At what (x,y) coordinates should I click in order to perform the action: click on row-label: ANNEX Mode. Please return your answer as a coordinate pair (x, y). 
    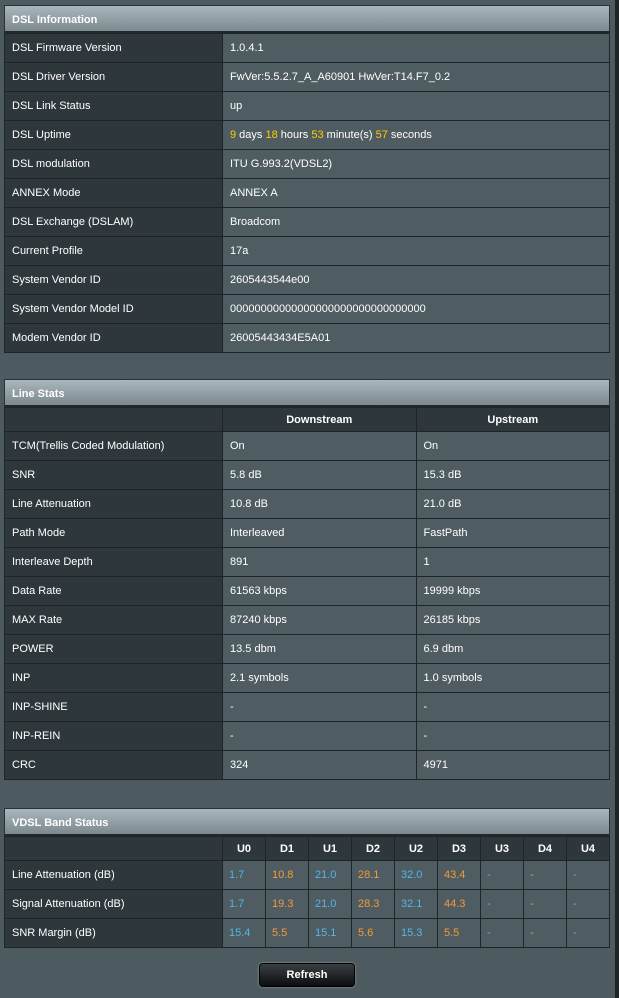
    Looking at the image, I should click on (113, 193).